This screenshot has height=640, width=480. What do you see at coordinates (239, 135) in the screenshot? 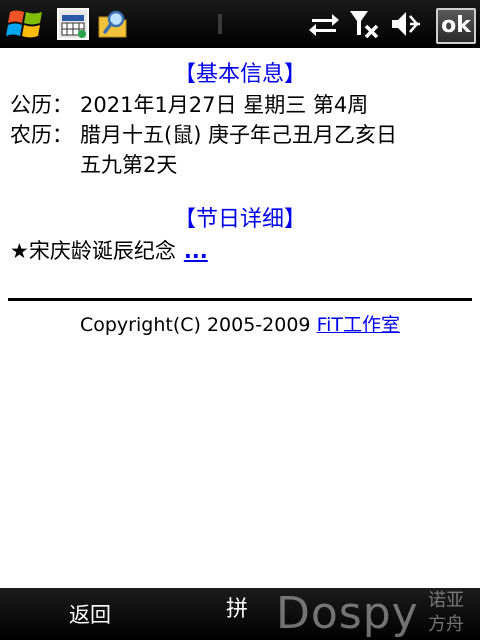
I see `lunar-date-value: 腊月十五(鼠) 庚子年己丑月乙亥日` at bounding box center [239, 135].